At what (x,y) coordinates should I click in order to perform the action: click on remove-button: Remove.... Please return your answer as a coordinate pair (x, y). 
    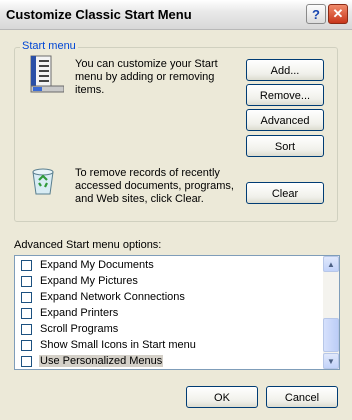
    Looking at the image, I should click on (285, 95).